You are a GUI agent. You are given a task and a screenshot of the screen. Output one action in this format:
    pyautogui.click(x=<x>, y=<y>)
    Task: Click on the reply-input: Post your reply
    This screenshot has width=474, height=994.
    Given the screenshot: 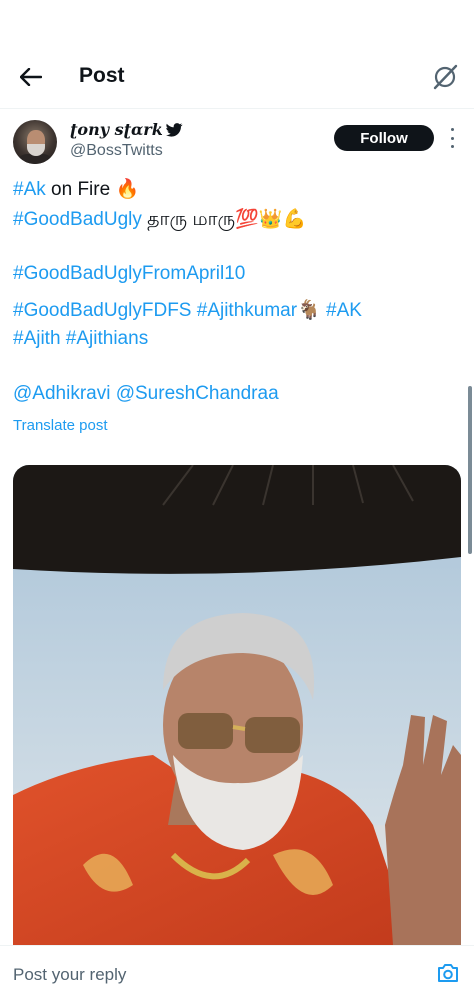 What is the action you would take?
    pyautogui.click(x=69, y=975)
    